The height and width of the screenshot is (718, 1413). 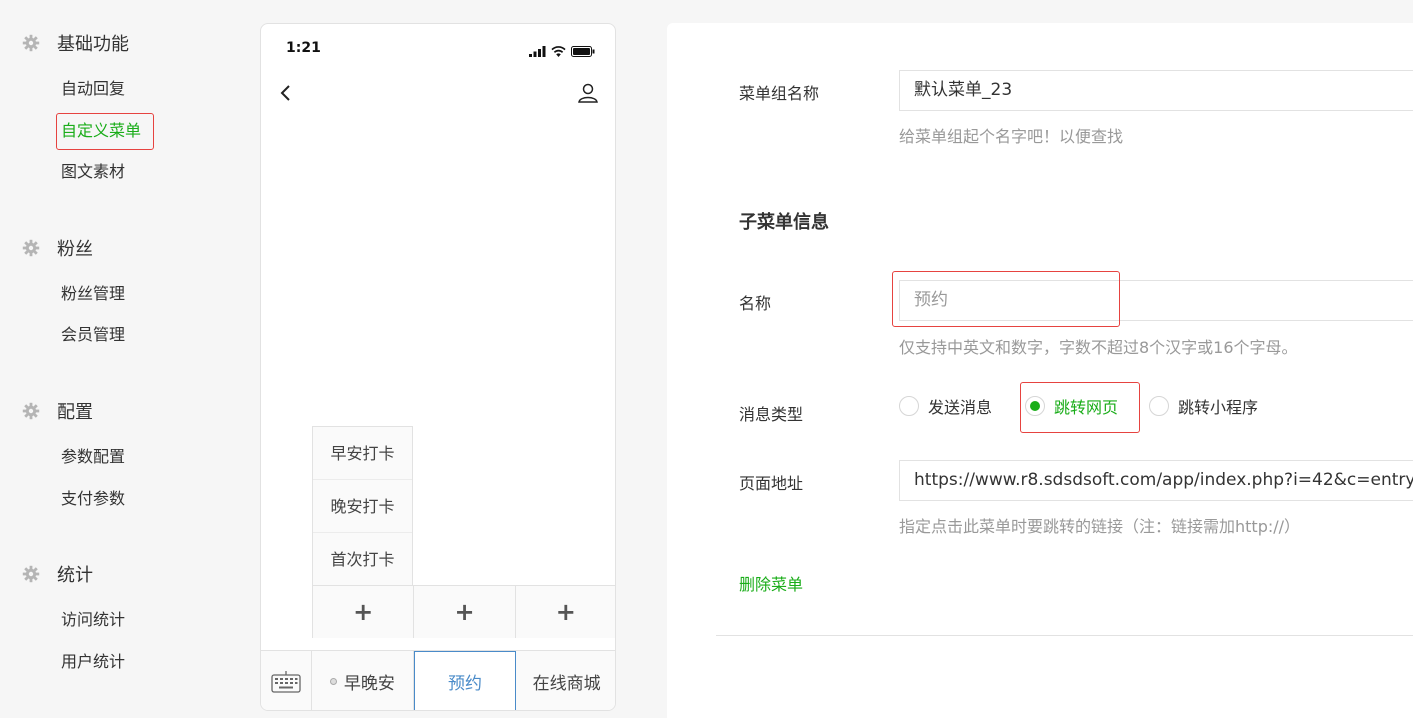 What do you see at coordinates (588, 93) in the screenshot?
I see `user-icon` at bounding box center [588, 93].